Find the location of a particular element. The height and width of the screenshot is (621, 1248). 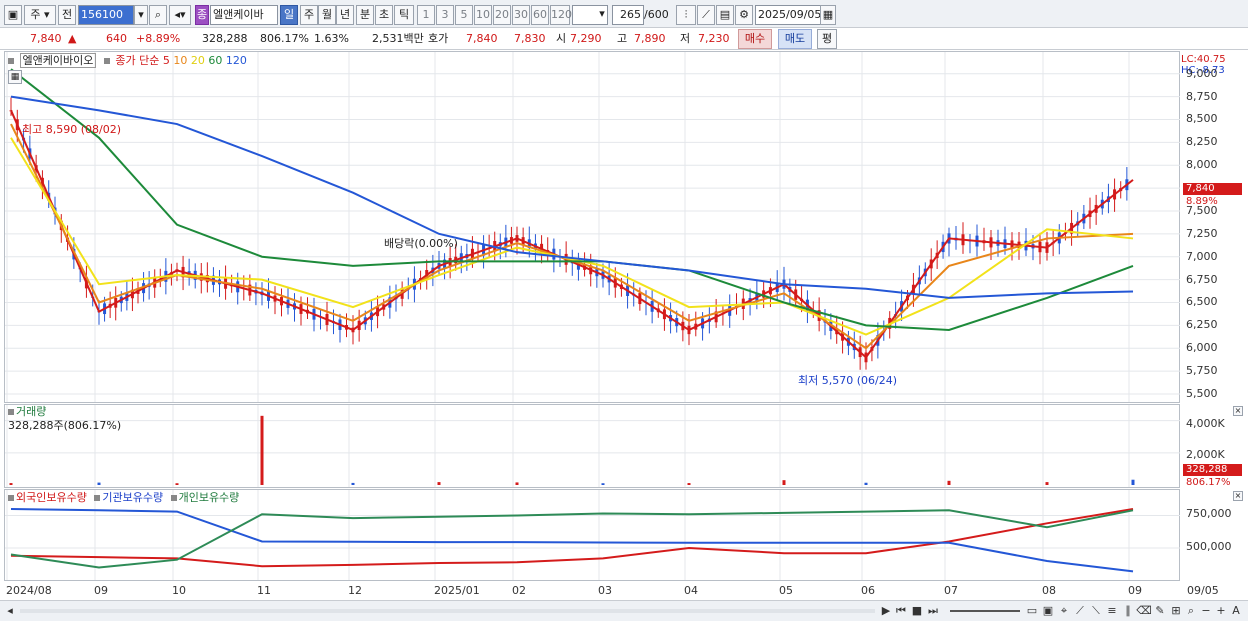

ma-5-label: 5 is located at coordinates (166, 60).